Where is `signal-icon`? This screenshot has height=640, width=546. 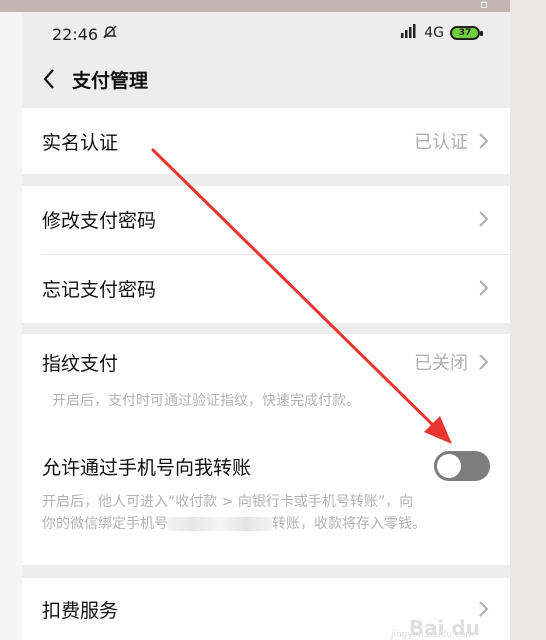 signal-icon is located at coordinates (409, 32).